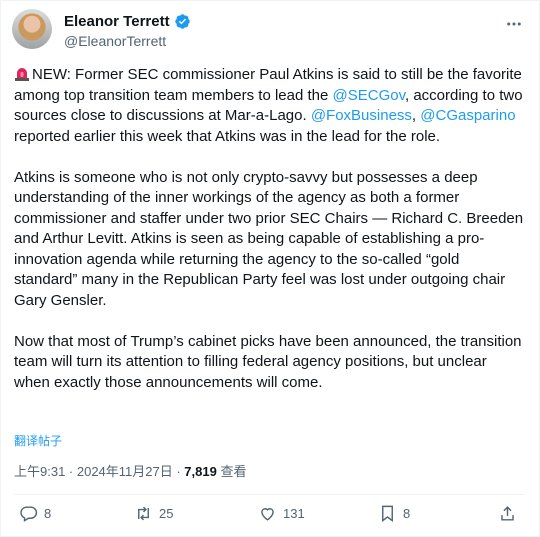 The width and height of the screenshot is (540, 537). Describe the element at coordinates (38, 440) in the screenshot. I see `translate-post-link: 翻译帖子` at that location.